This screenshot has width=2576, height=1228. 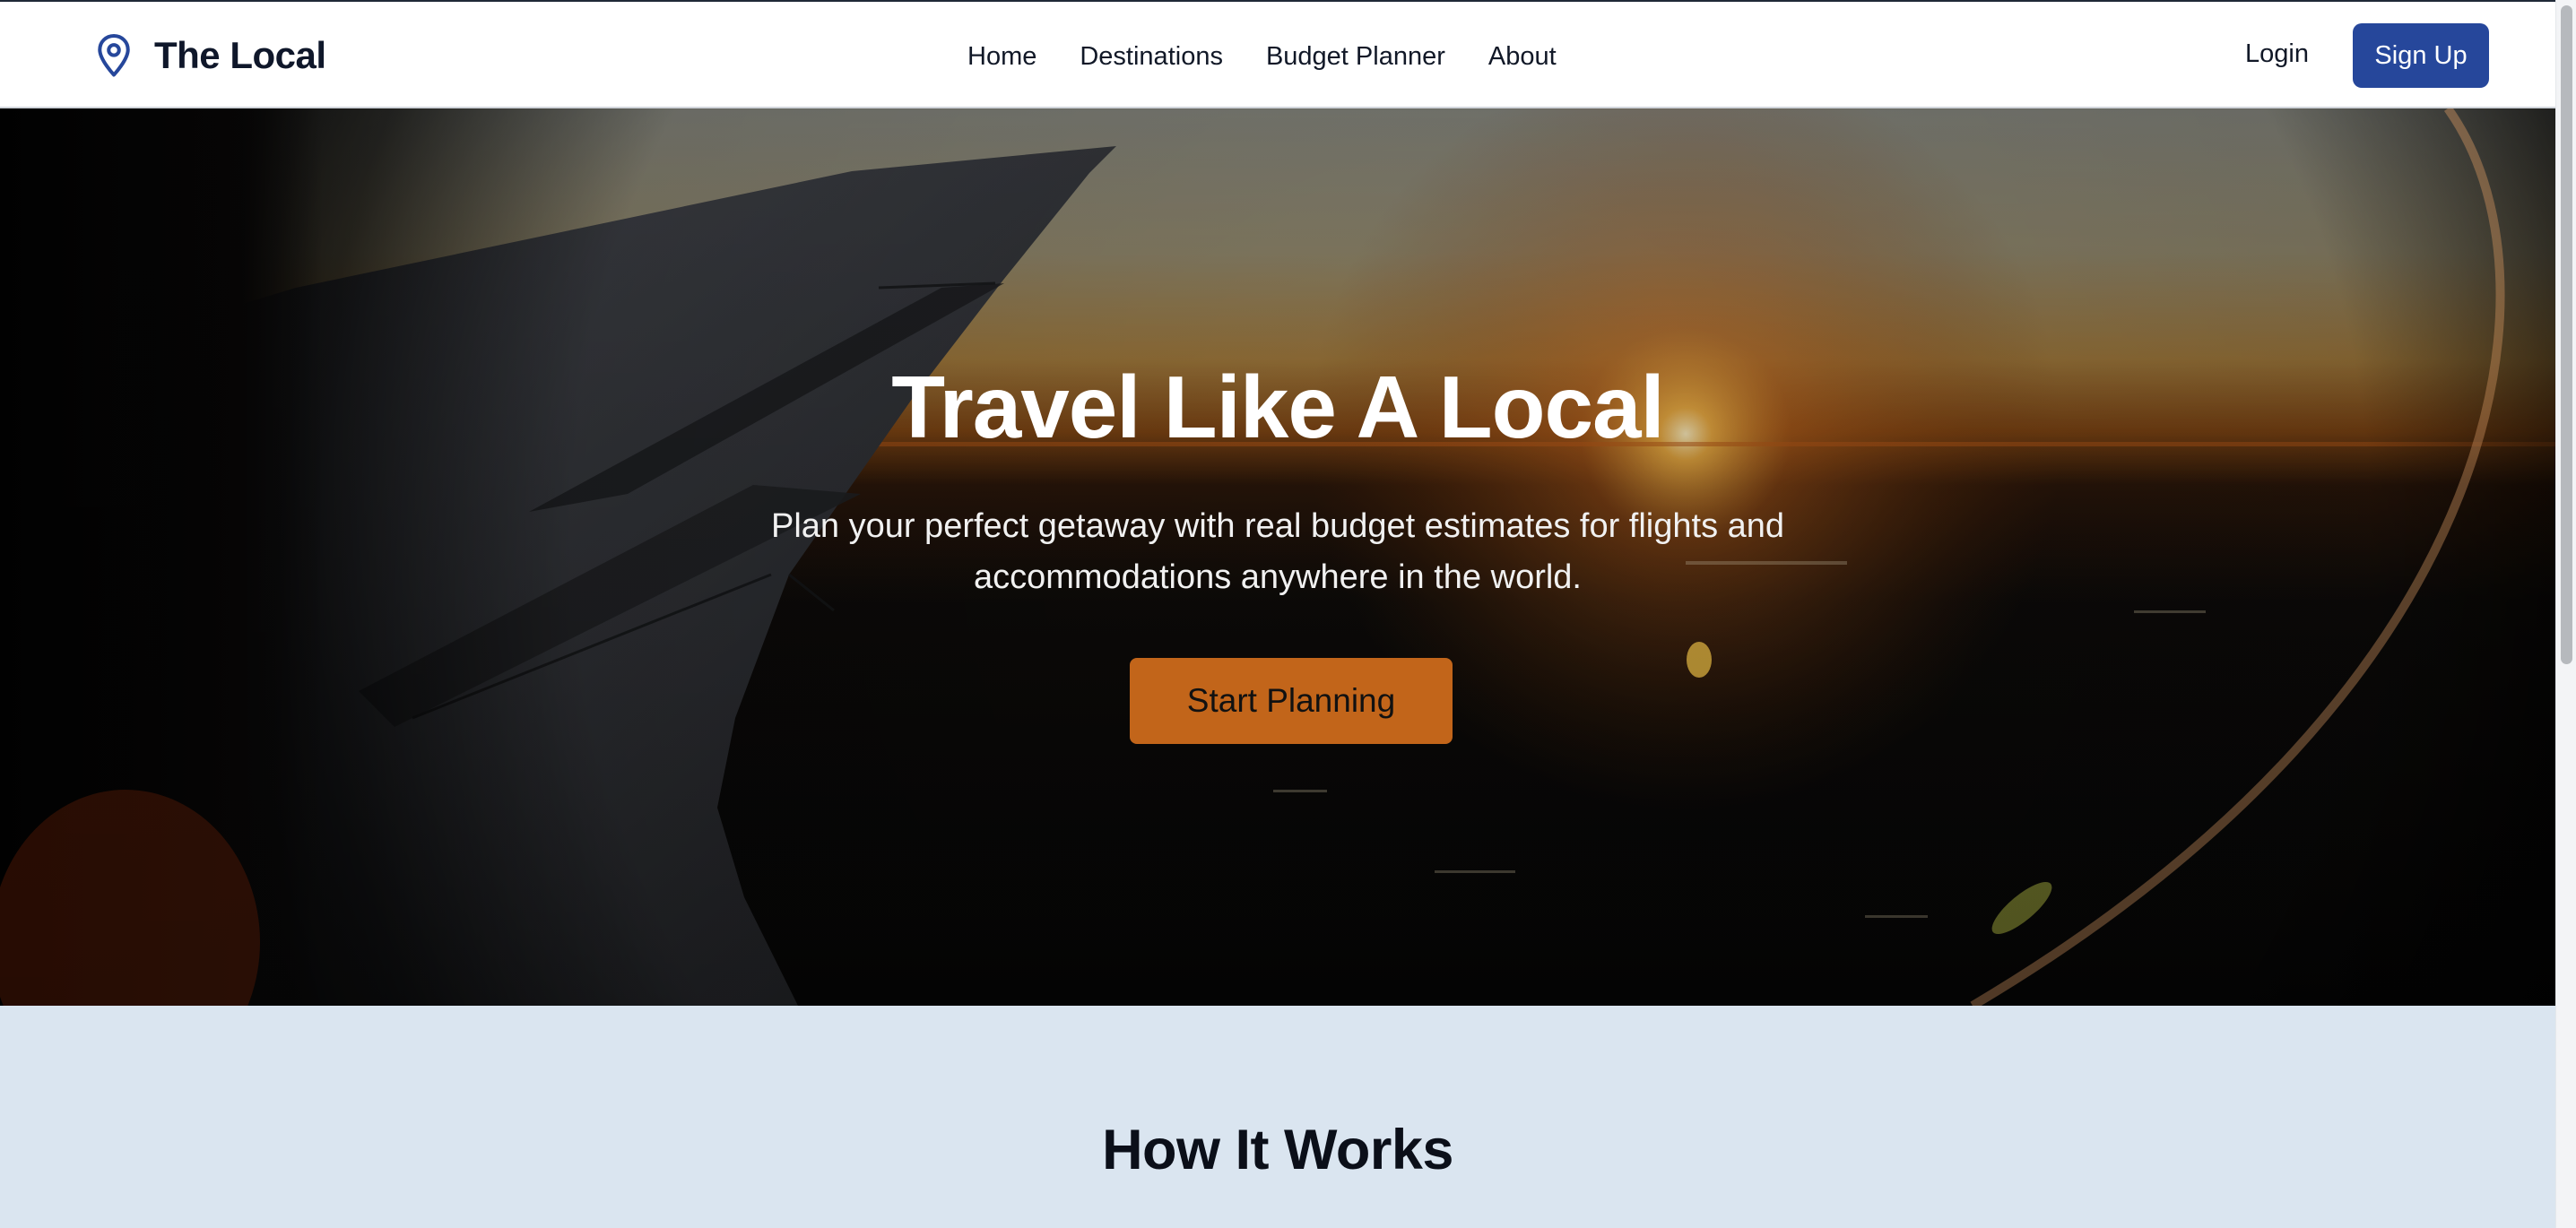 What do you see at coordinates (1262, 56) in the screenshot?
I see `main-nav: Home Destinations Budget Planner About` at bounding box center [1262, 56].